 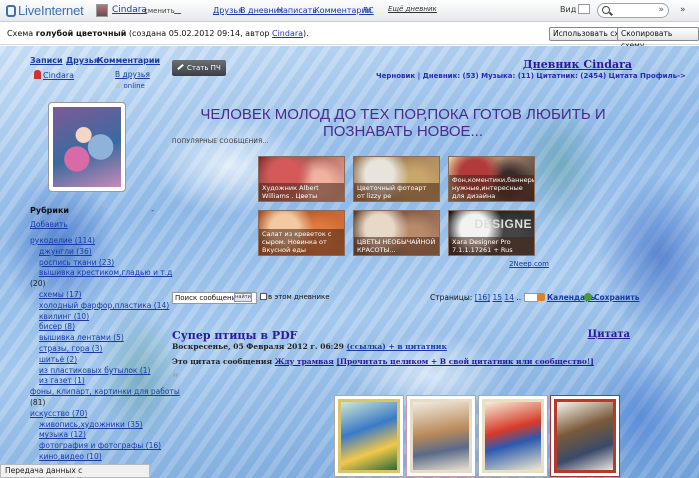 I want to click on rubric-item: шитьё (2), so click(x=95, y=360).